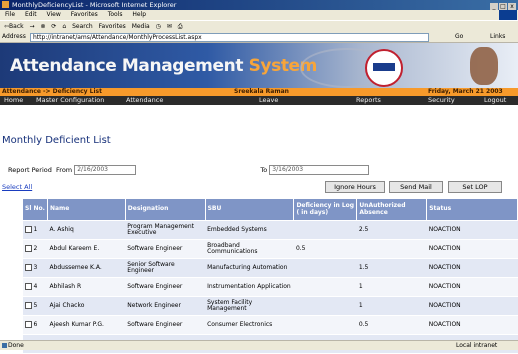 Image resolution: width=518 pixels, height=354 pixels. I want to click on sl-number: 5, so click(35, 306).